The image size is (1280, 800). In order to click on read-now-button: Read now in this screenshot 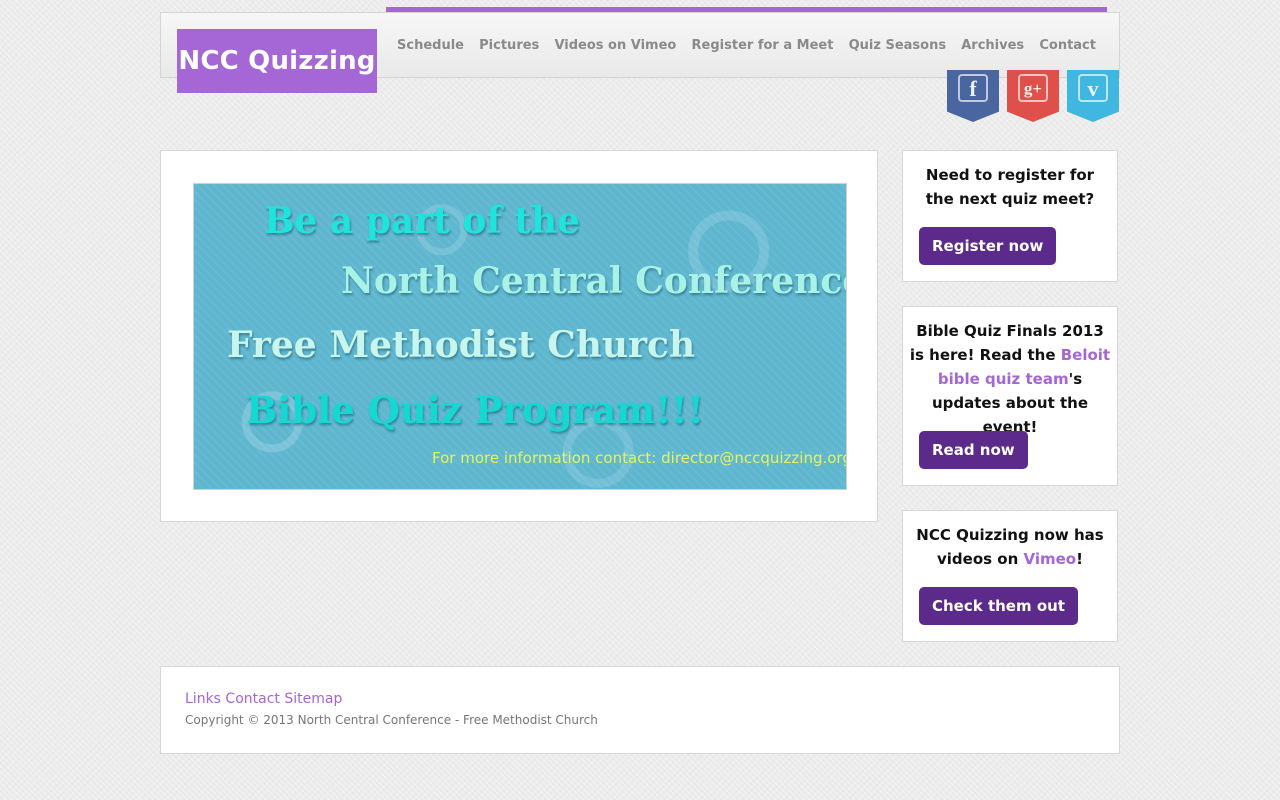, I will do `click(973, 450)`.